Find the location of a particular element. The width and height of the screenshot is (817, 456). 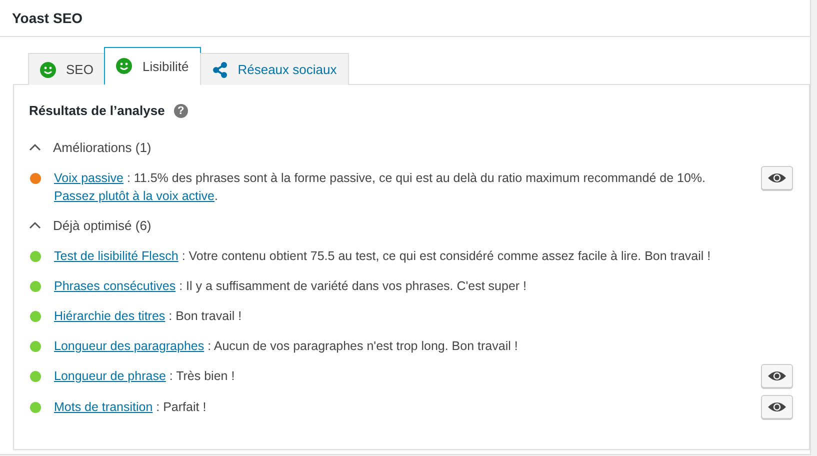

result-text: Longueur de phrase : Très bien ! is located at coordinates (145, 376).